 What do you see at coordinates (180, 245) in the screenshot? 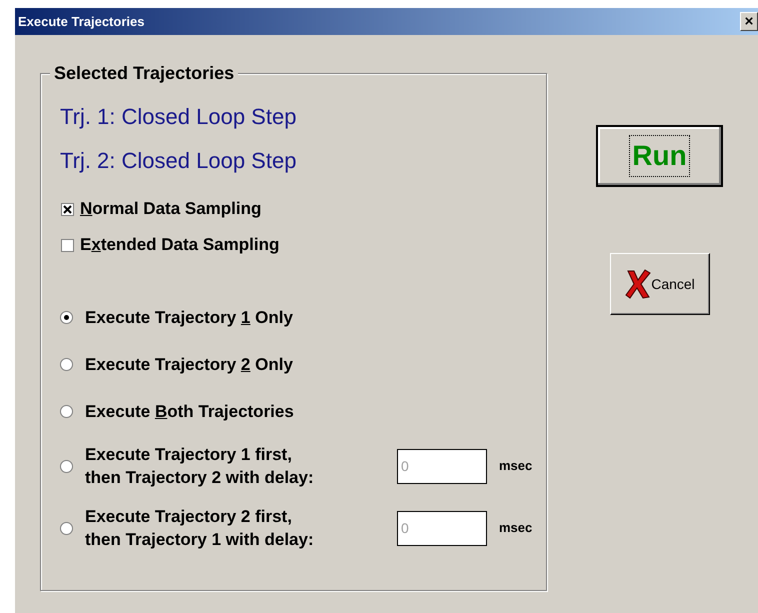
I see `checkbox-label: Extended Data Sampling` at bounding box center [180, 245].